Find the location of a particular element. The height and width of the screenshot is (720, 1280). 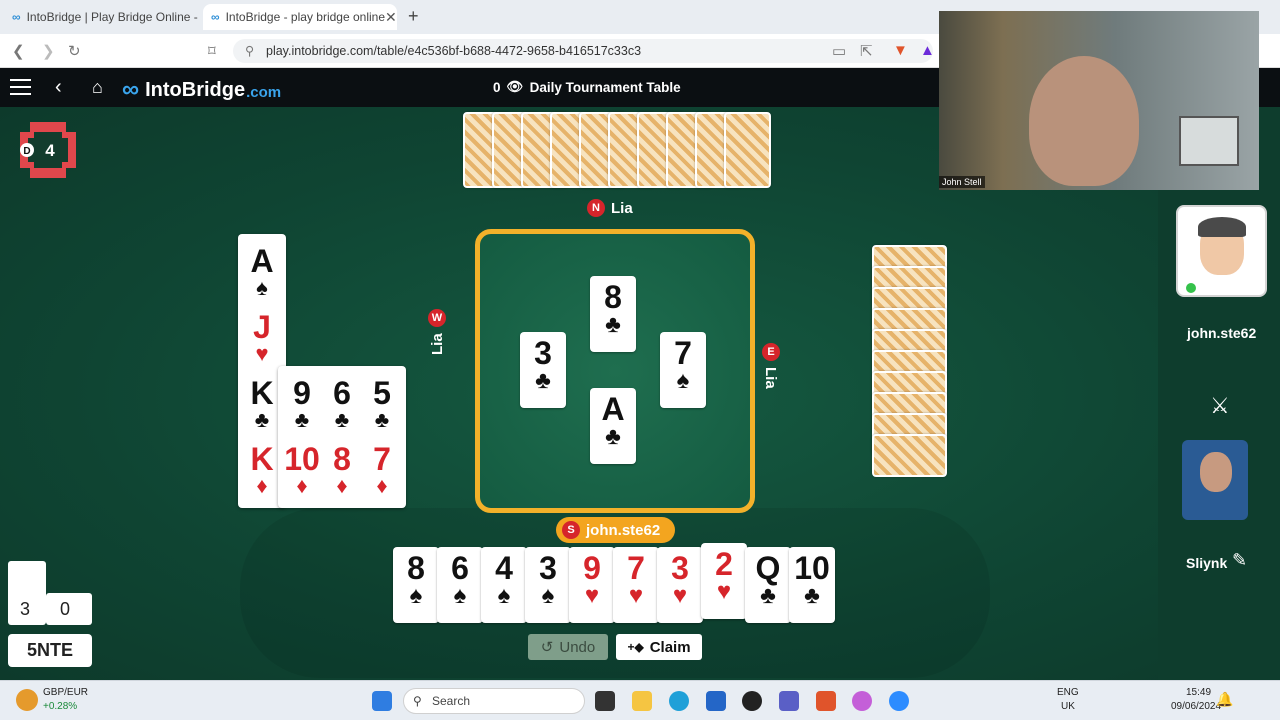

seat-south: S john.ste62 is located at coordinates (615, 530).